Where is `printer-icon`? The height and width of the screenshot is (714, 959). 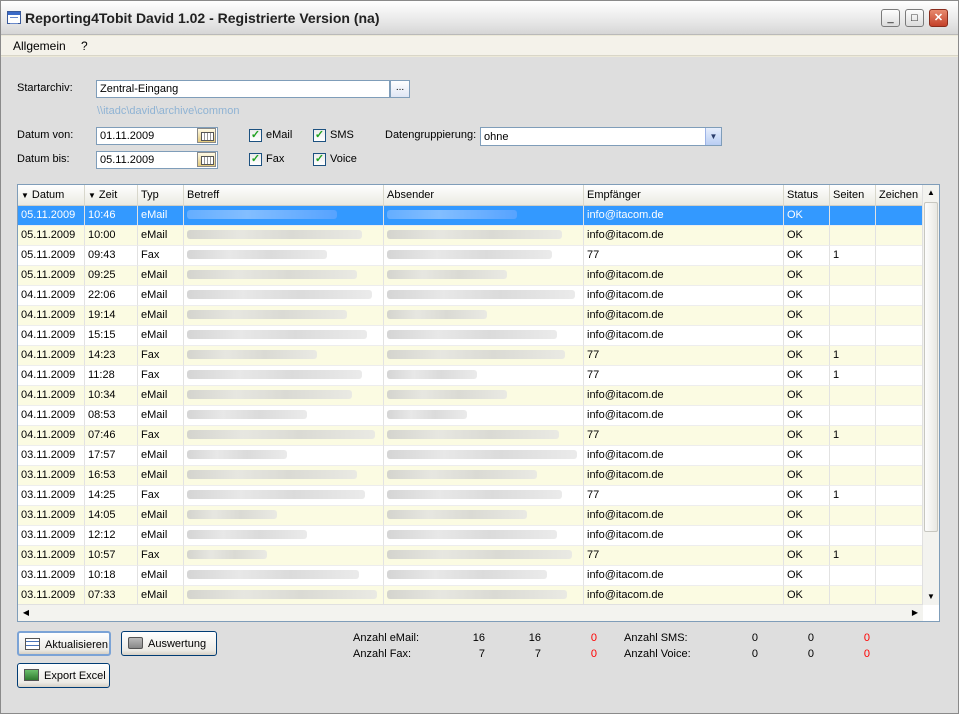
printer-icon is located at coordinates (135, 643).